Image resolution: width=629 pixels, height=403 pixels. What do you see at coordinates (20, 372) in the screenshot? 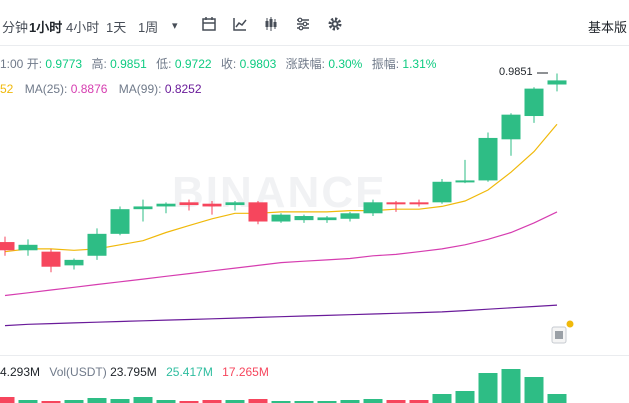
I see `volume-value-1: 4.293M` at bounding box center [20, 372].